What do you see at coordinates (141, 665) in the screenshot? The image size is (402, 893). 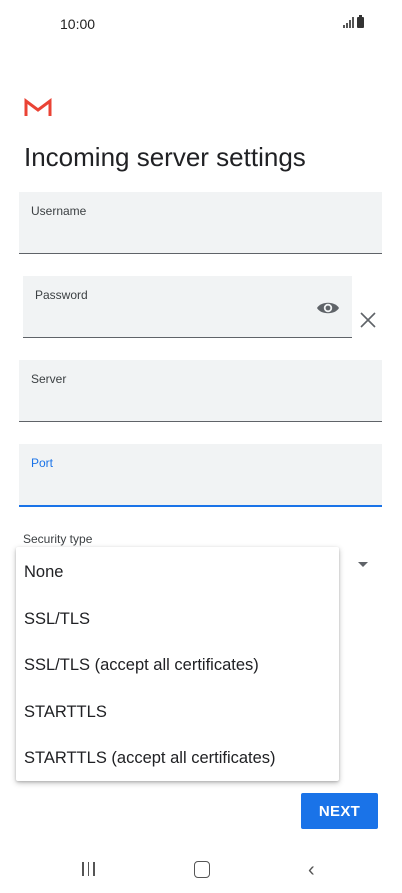 I see `dropdown-option-ssl-tls-accept-all: SSL/TLS (accept all certificates)` at bounding box center [141, 665].